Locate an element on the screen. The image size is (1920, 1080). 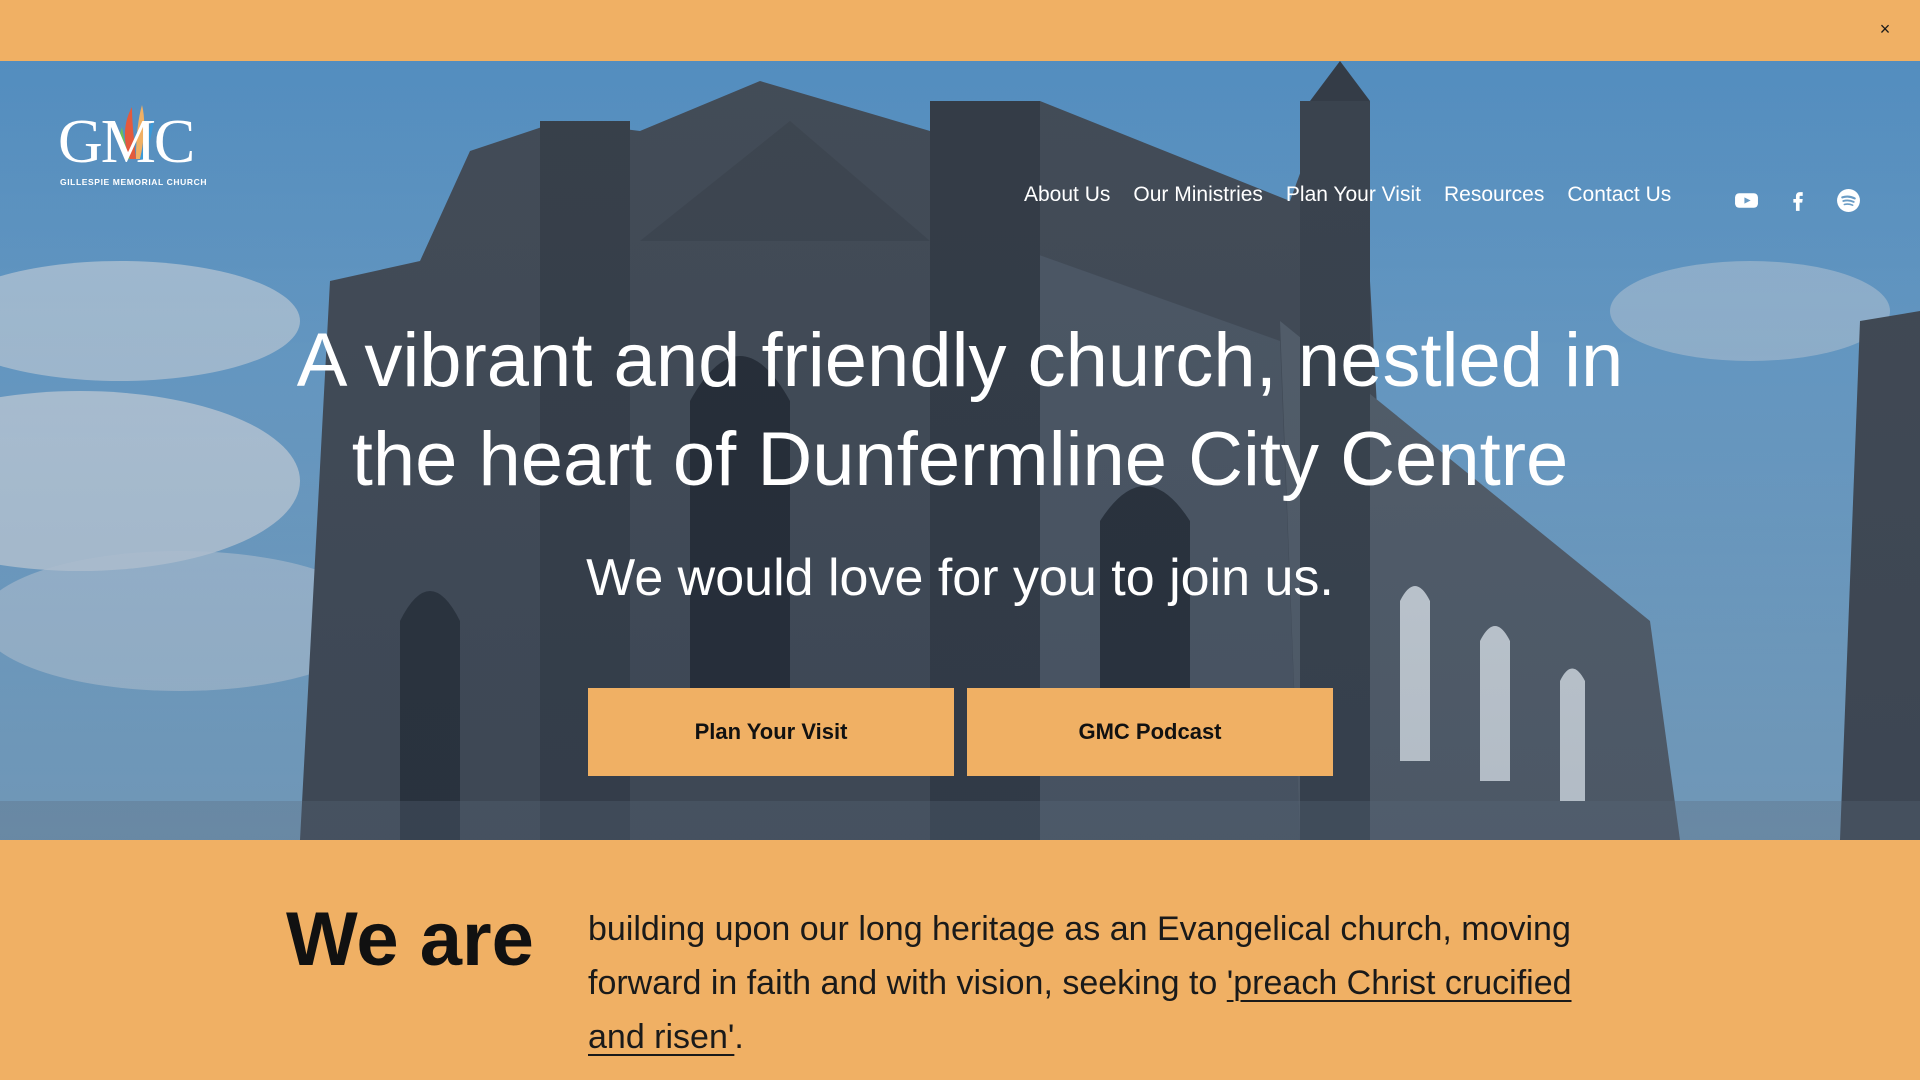
logo: GMC GILLESPIE MEMORIAL CHURCH is located at coordinates (133, 146).